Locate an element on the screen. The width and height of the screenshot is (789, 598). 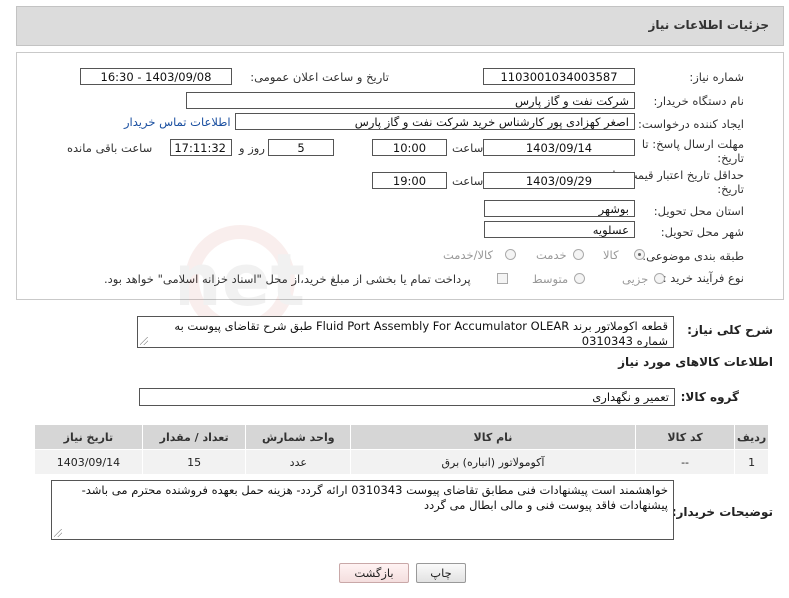
remaining-time-field: 17:11:32 is located at coordinates (201, 147).